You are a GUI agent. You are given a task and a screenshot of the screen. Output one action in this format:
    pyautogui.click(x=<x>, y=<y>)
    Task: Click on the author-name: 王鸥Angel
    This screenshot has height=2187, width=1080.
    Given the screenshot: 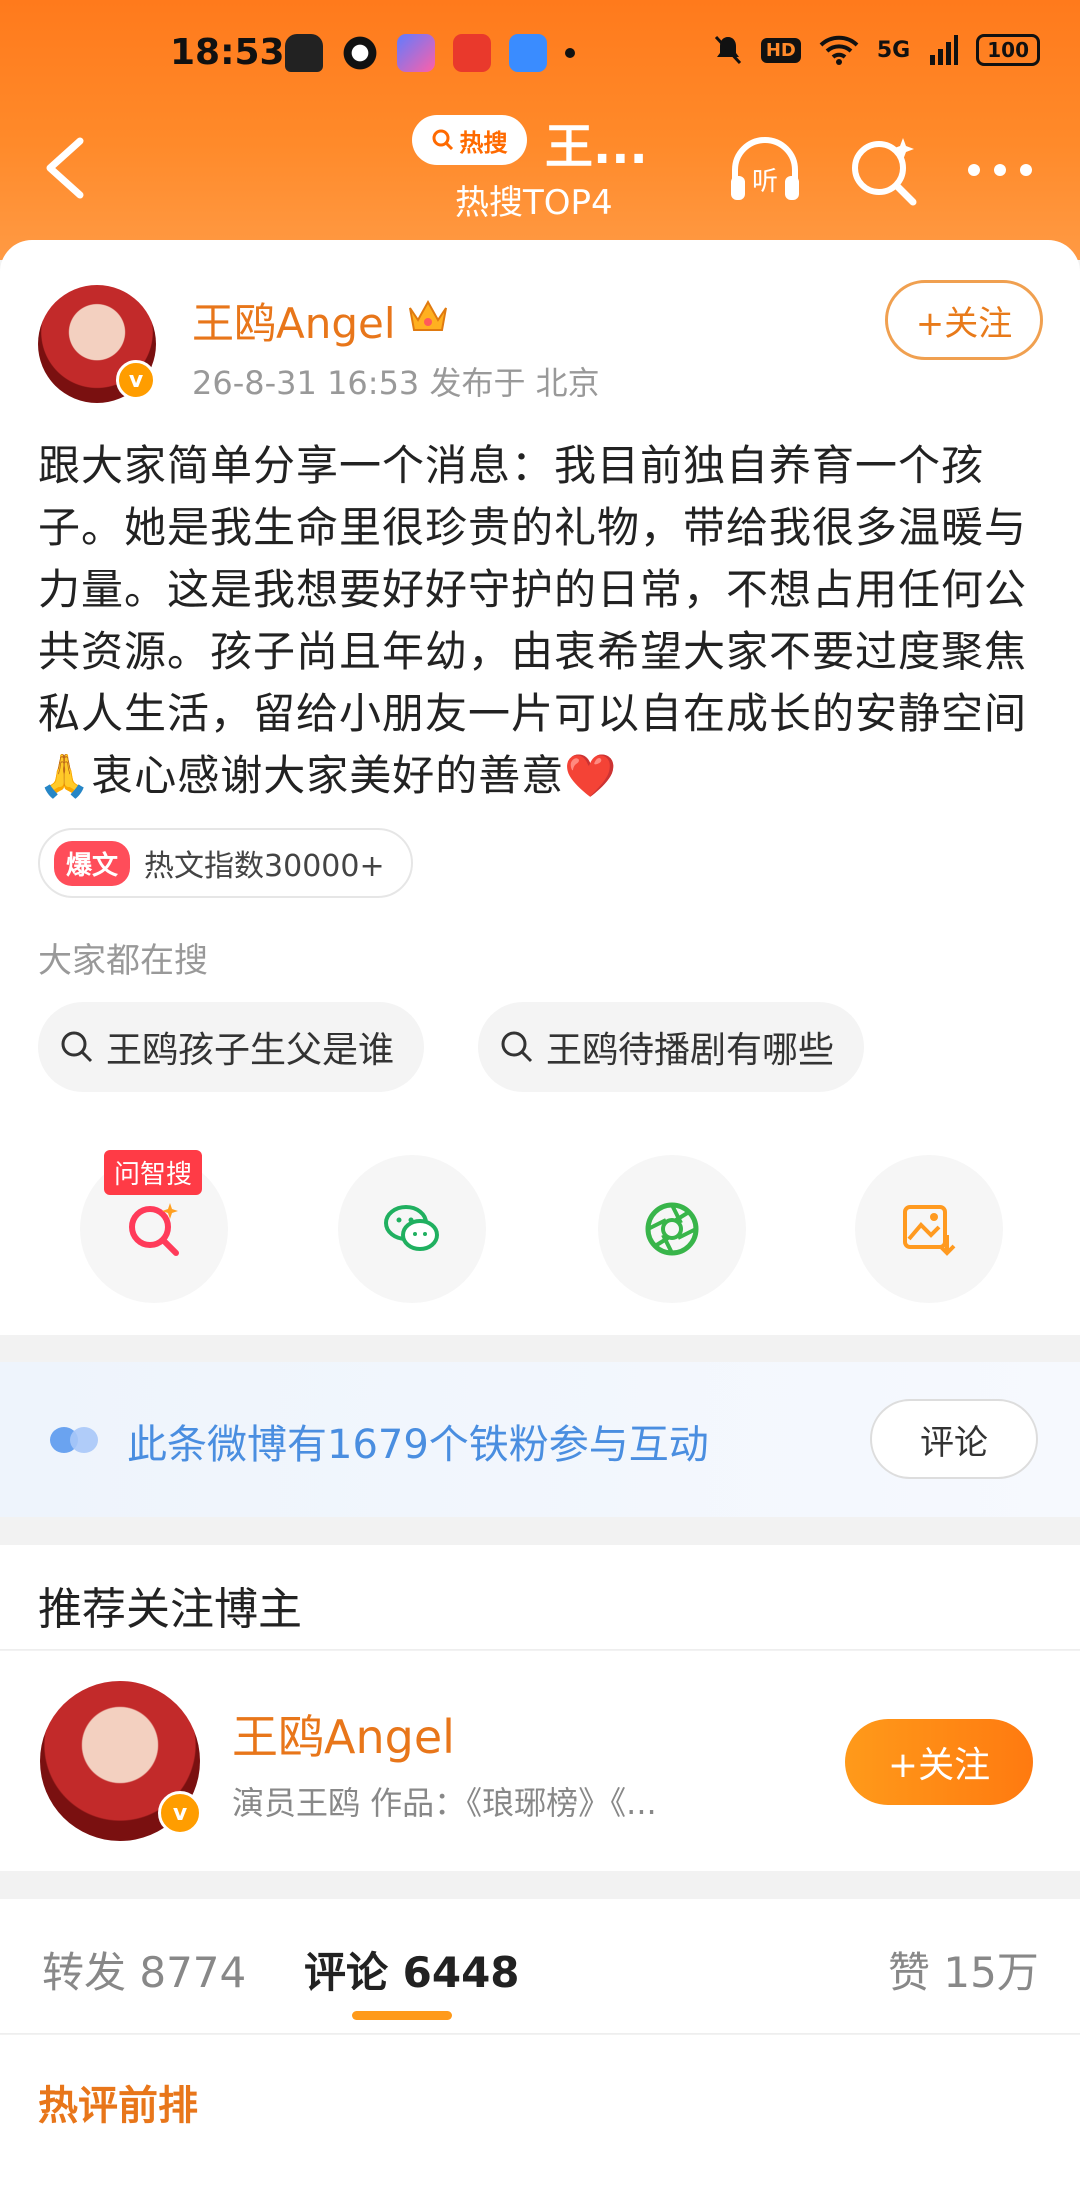 What is the action you would take?
    pyautogui.click(x=294, y=320)
    